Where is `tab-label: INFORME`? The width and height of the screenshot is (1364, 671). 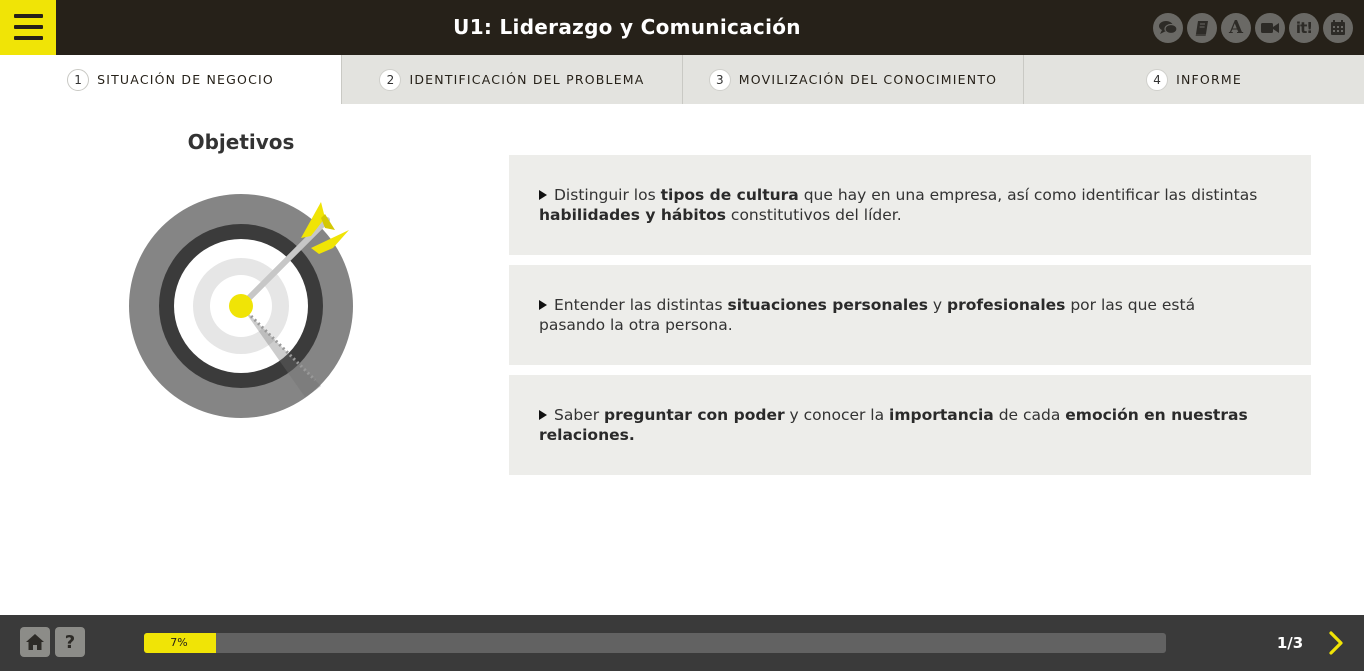
tab-label: INFORME is located at coordinates (1209, 79).